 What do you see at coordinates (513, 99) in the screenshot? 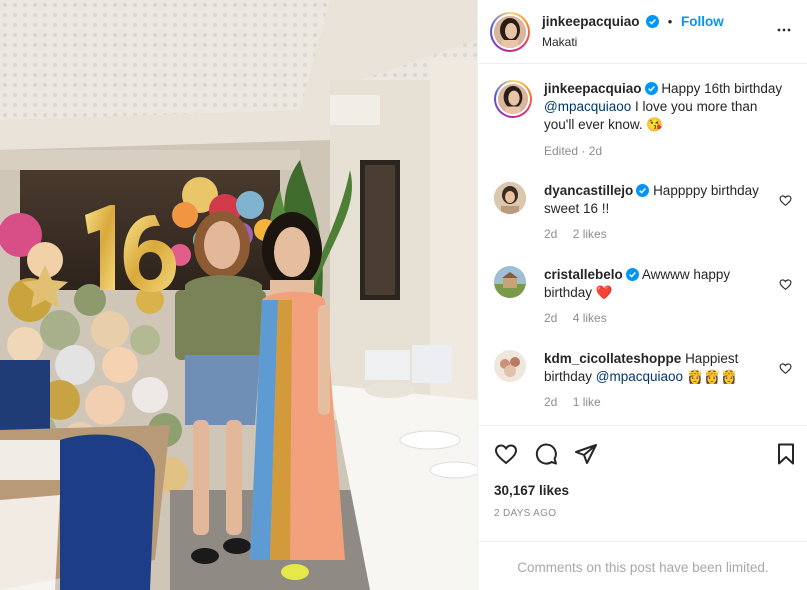
I see `caption-avatar` at bounding box center [513, 99].